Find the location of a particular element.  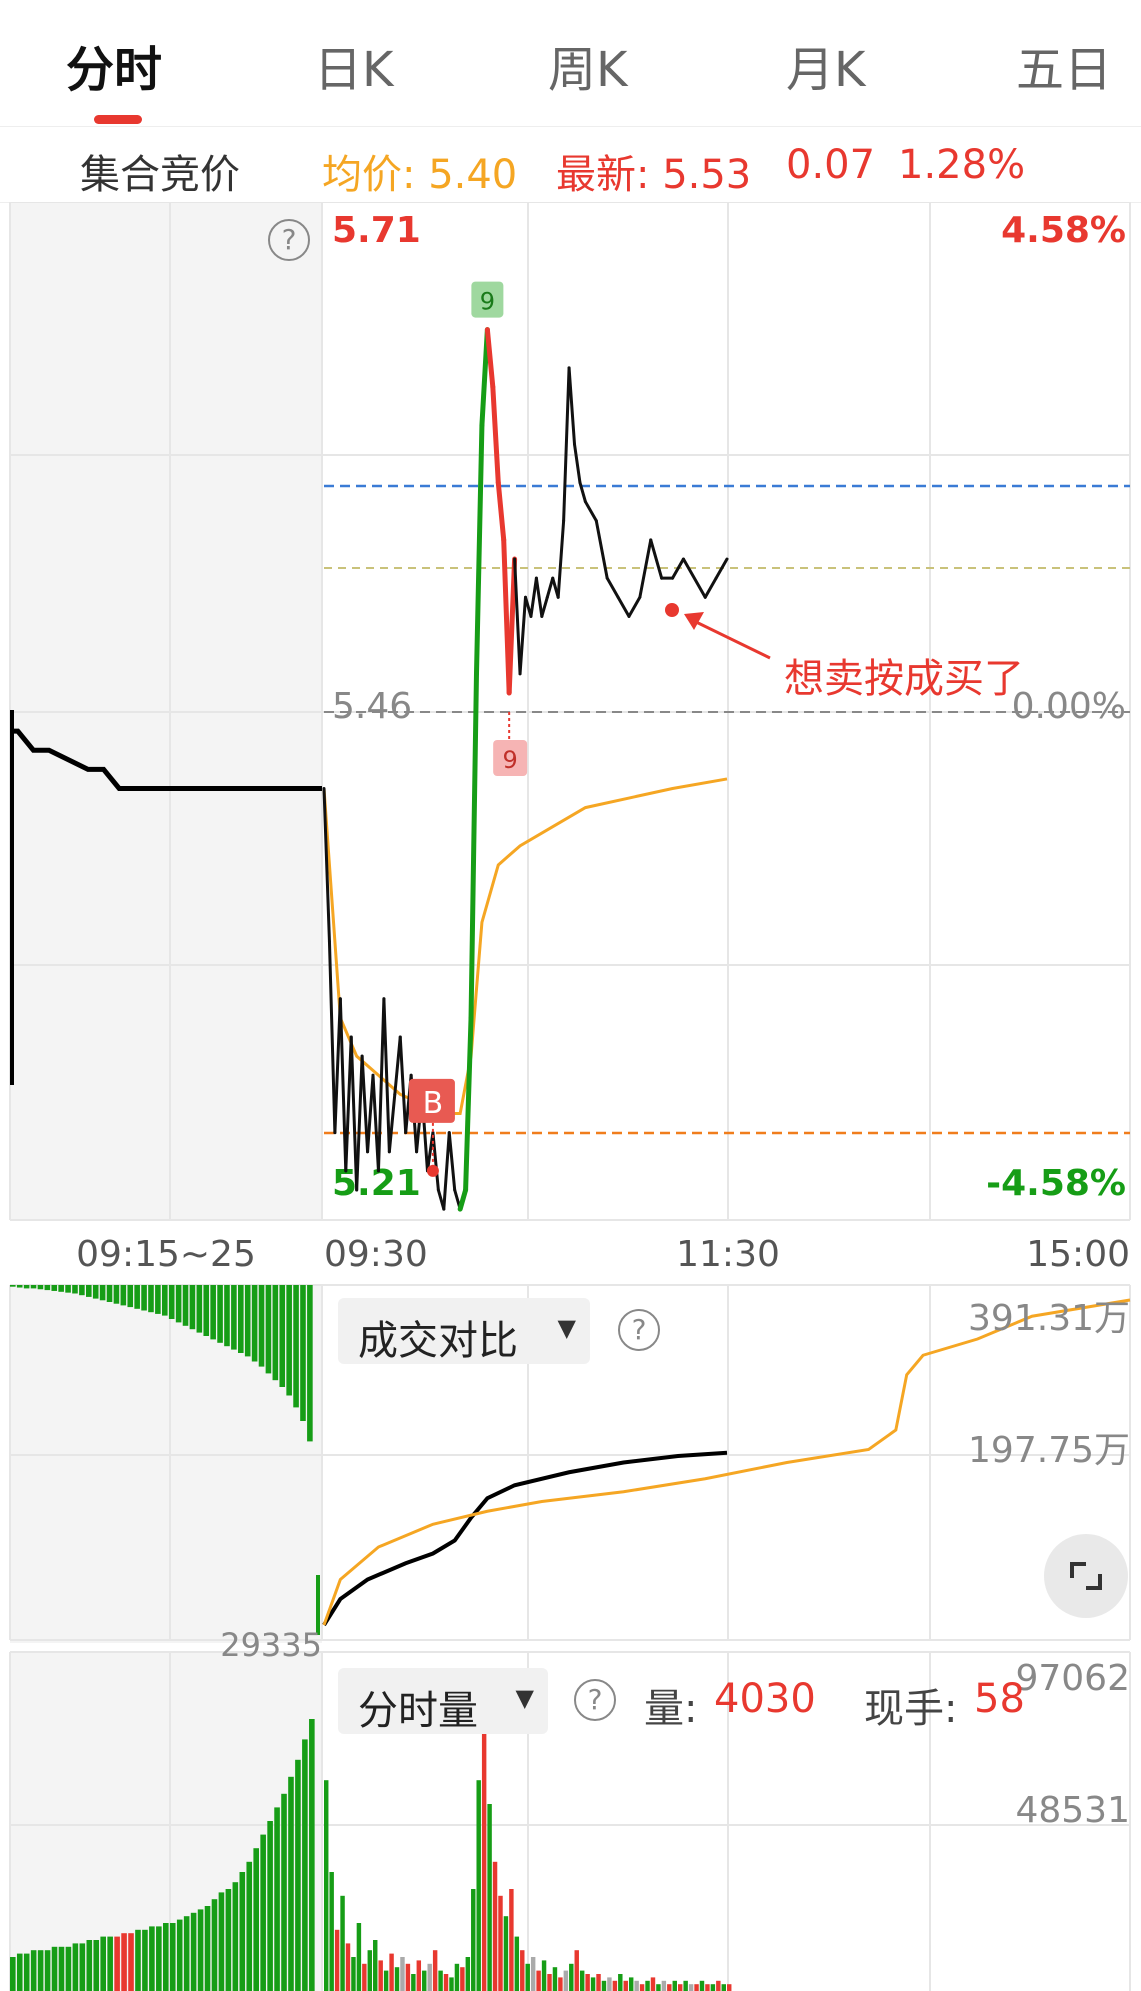

tab-weekly-k: 周K is located at coordinates (587, 65).